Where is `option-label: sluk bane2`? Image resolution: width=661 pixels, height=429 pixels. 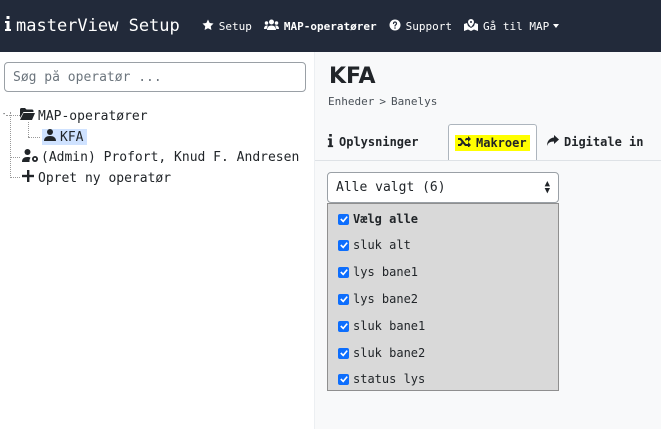
option-label: sluk bane2 is located at coordinates (389, 353).